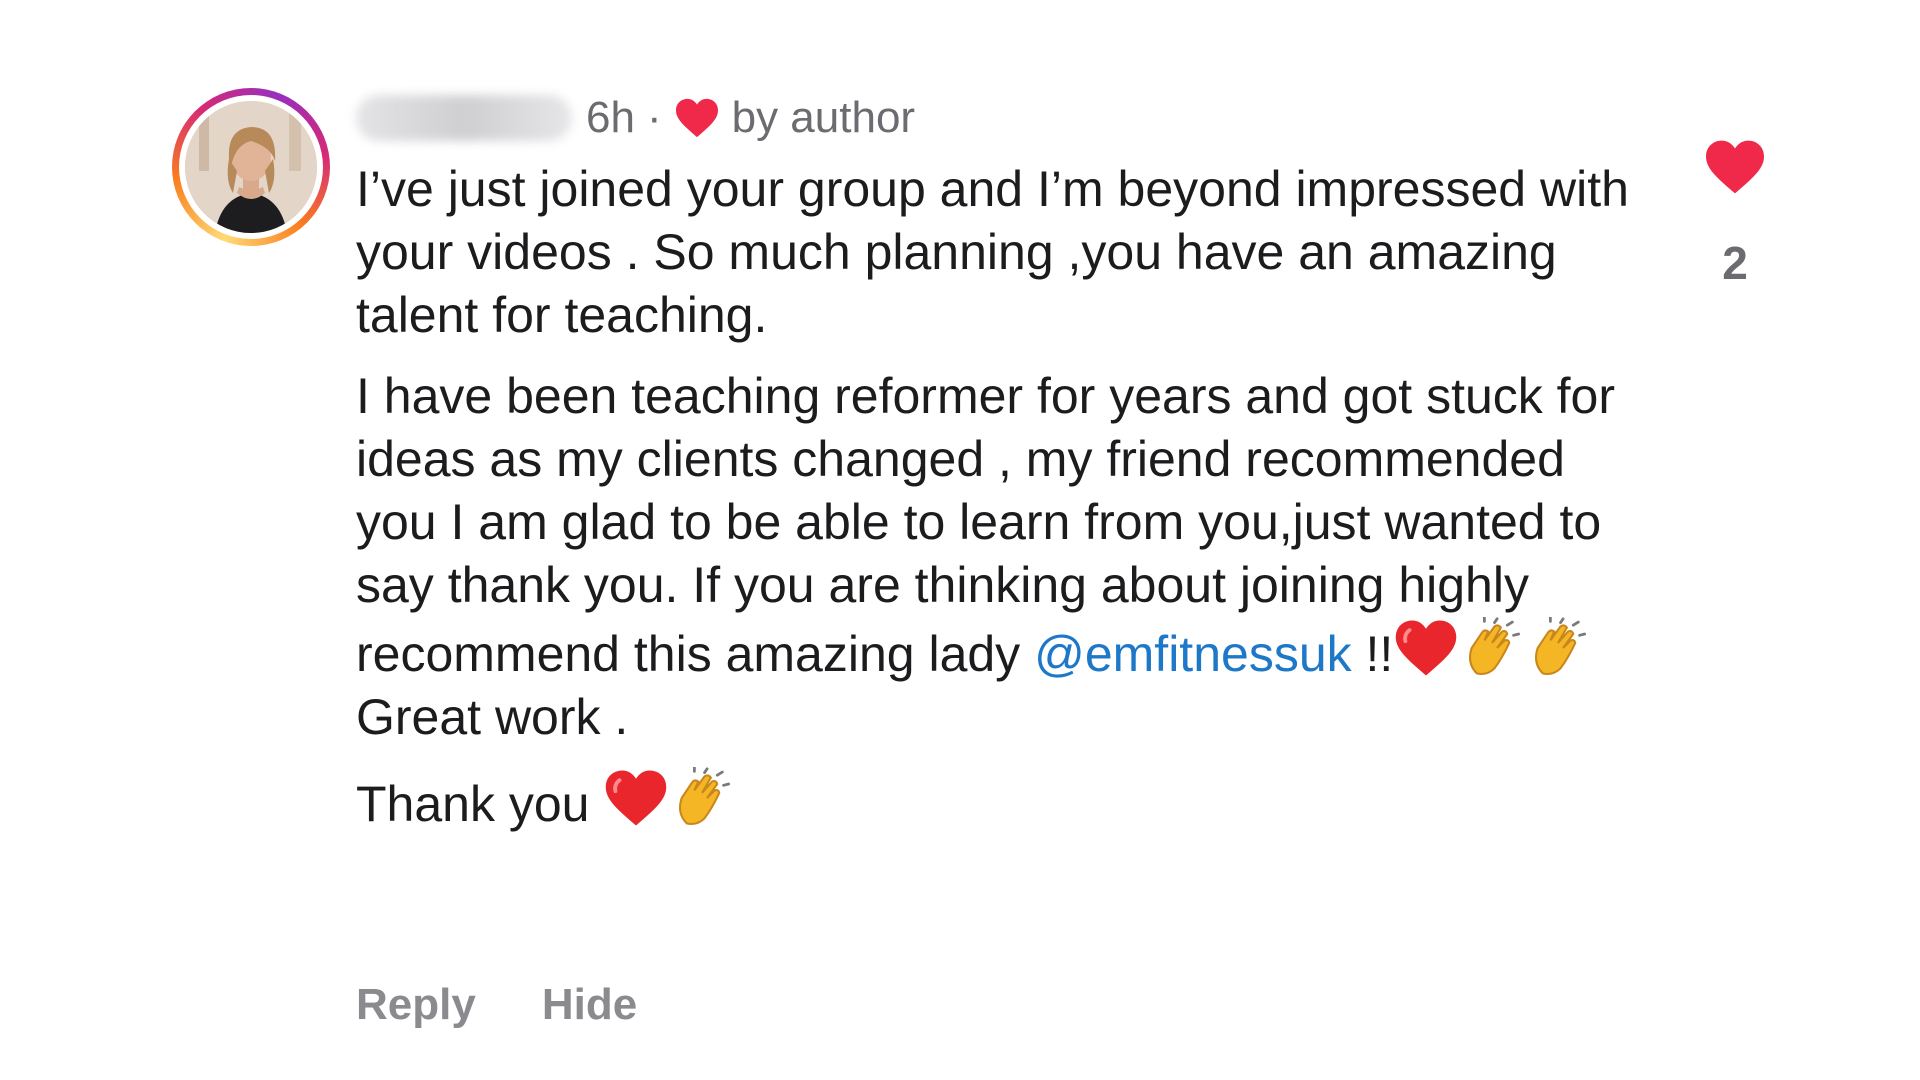  Describe the element at coordinates (1735, 214) in the screenshot. I see `like-column: 2` at that location.